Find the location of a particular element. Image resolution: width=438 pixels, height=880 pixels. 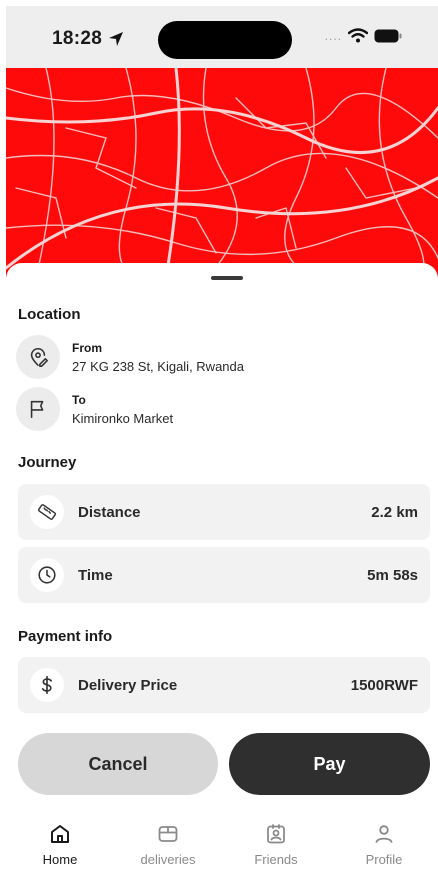

distance-value: 2.2 km is located at coordinates (394, 512).